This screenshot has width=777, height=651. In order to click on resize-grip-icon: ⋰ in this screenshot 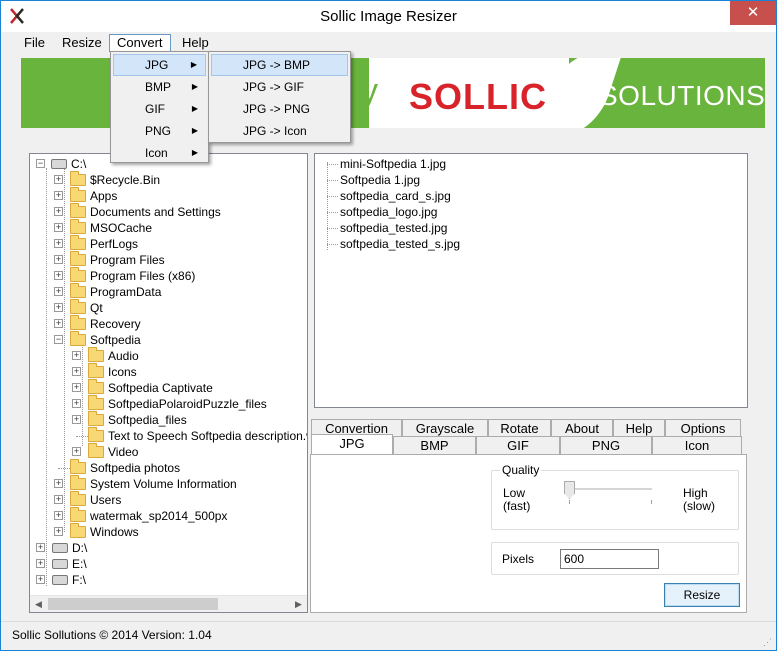, I will do `click(768, 642)`.